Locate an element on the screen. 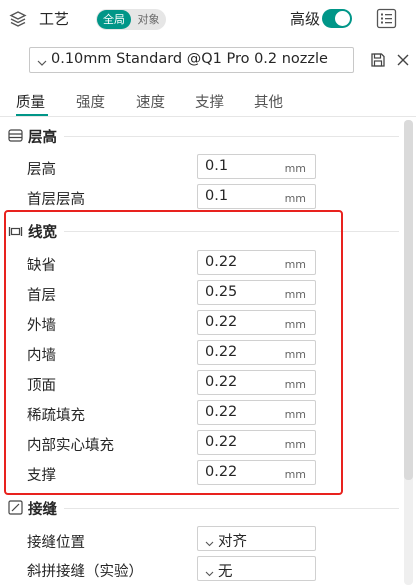  setting-label: 层高 is located at coordinates (41, 170).